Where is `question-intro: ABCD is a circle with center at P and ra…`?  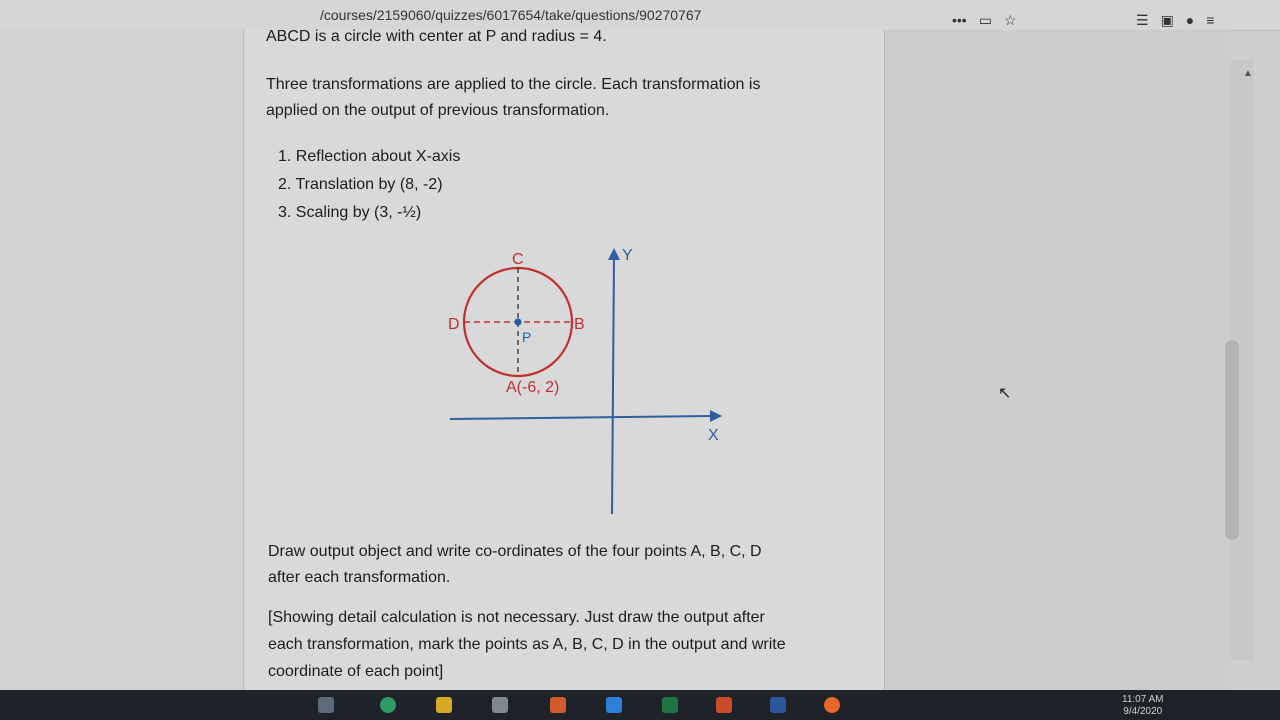
question-intro: ABCD is a circle with center at P and ra… is located at coordinates (436, 36).